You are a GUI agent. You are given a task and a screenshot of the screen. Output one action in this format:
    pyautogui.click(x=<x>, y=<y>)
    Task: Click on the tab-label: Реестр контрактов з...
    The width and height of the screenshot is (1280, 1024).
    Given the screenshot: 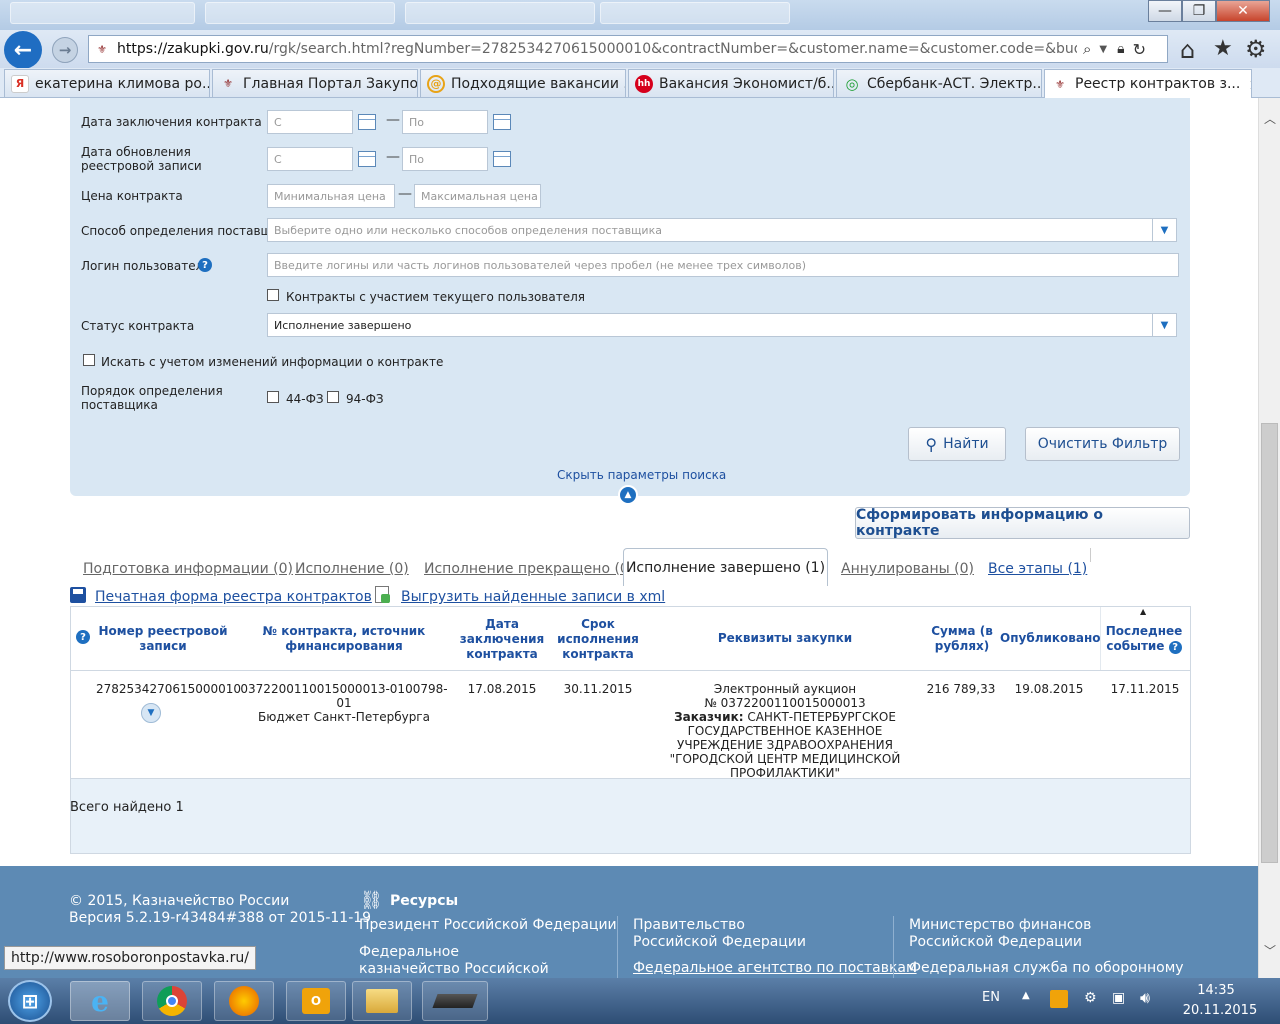 What is the action you would take?
    pyautogui.click(x=1158, y=84)
    